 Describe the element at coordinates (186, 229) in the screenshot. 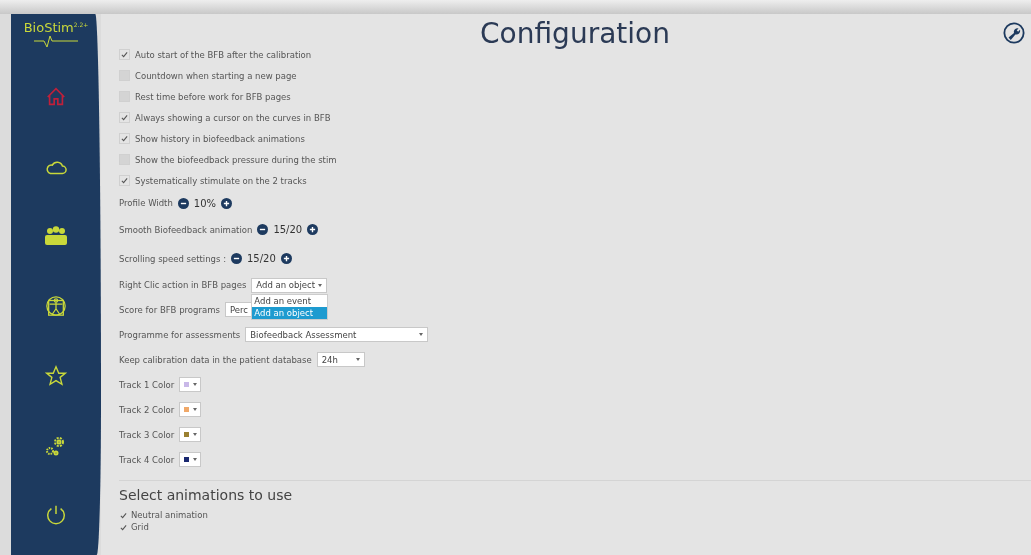

I see `setting-label: Smooth Biofeedback animation` at that location.